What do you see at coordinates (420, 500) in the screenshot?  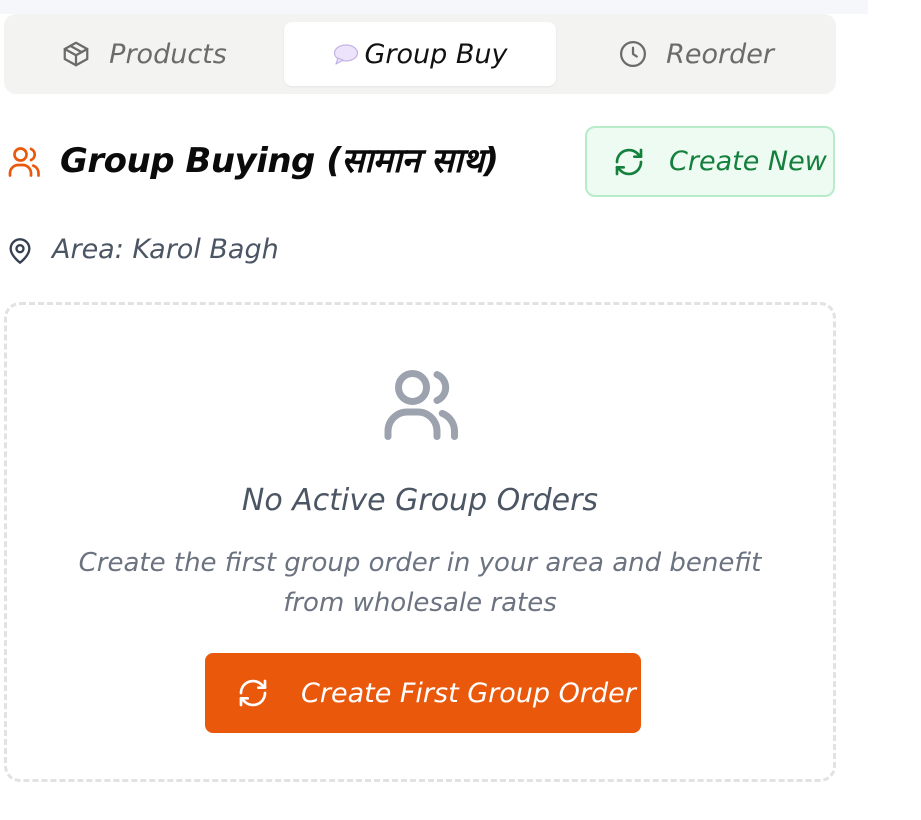 I see `empty-state-title: No Active Group Orders` at bounding box center [420, 500].